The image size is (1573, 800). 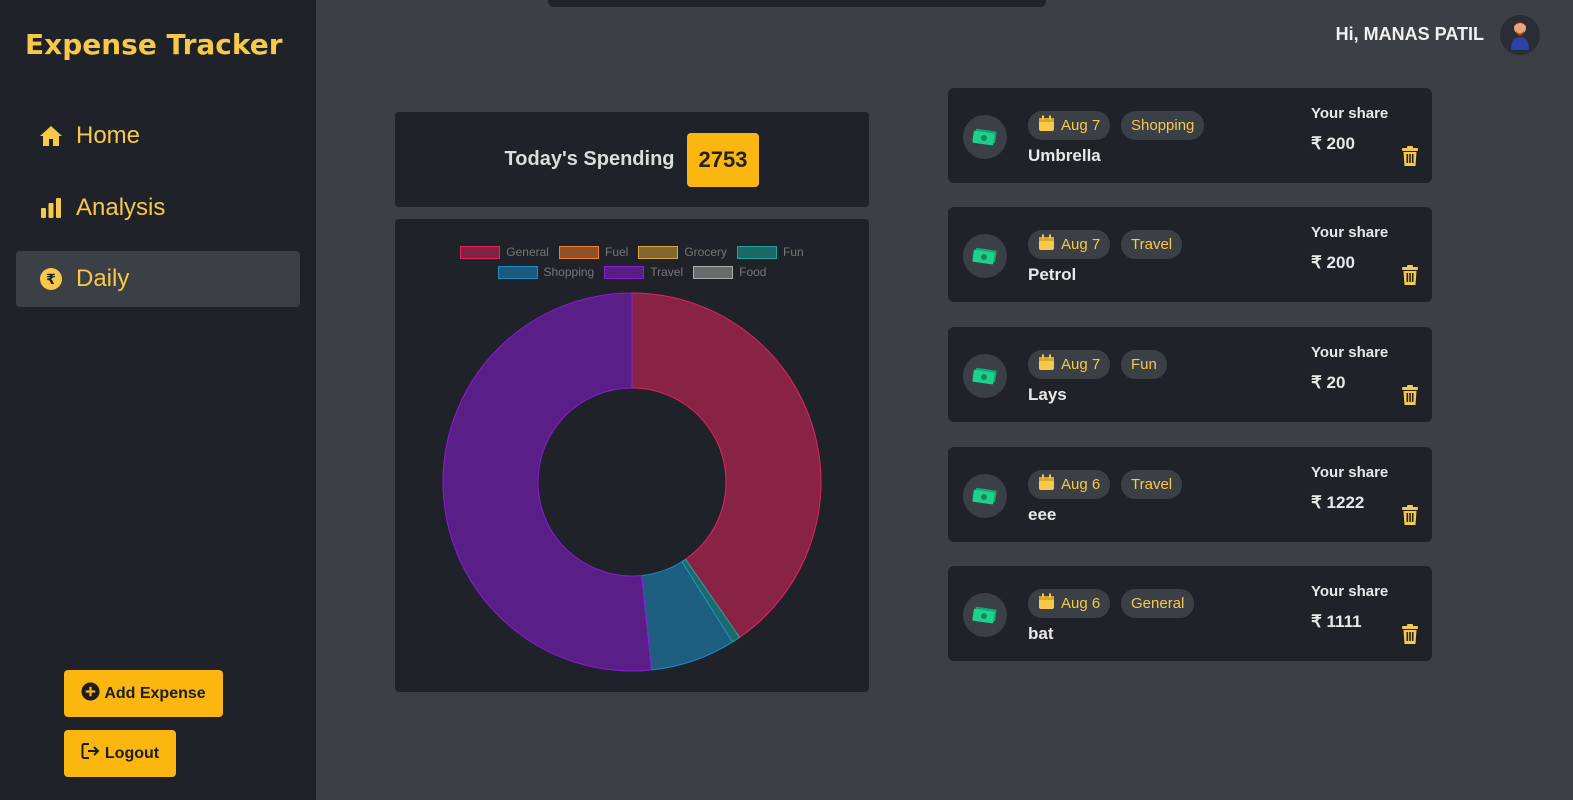 What do you see at coordinates (793, 252) in the screenshot?
I see `legend-label: Fun` at bounding box center [793, 252].